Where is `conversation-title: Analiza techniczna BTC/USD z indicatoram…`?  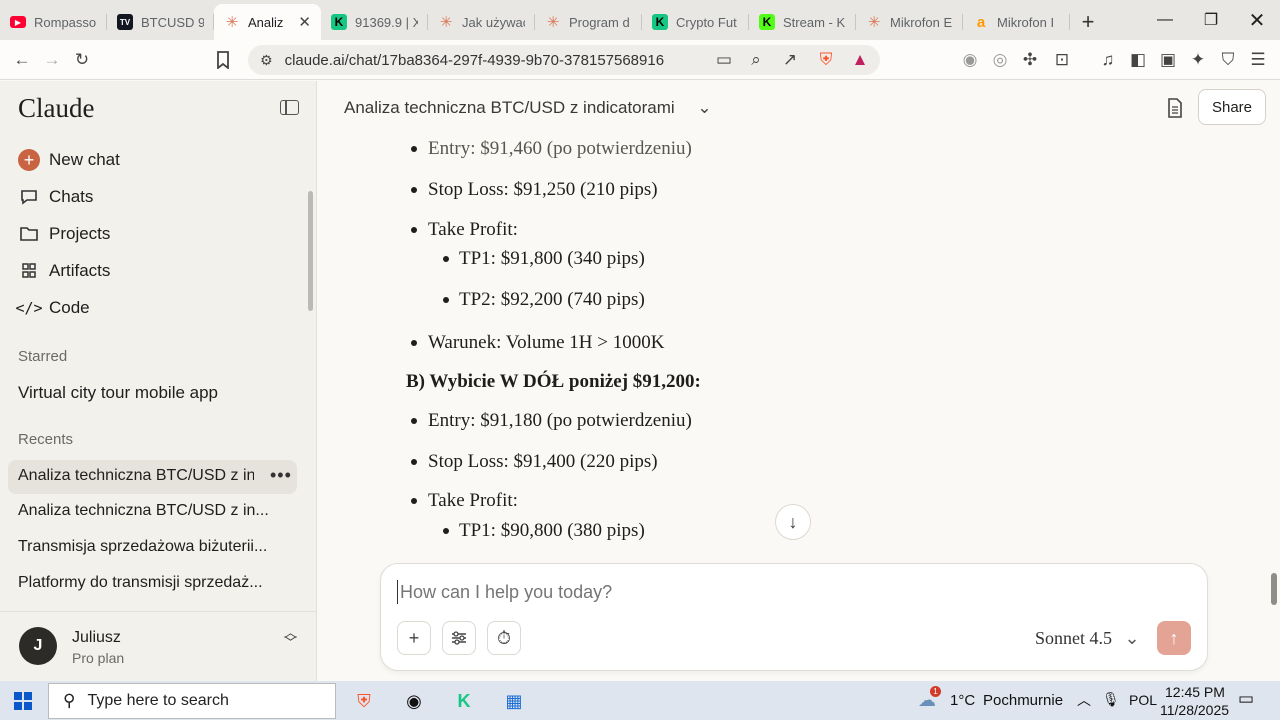 conversation-title: Analiza techniczna BTC/USD z indicatoram… is located at coordinates (528, 108).